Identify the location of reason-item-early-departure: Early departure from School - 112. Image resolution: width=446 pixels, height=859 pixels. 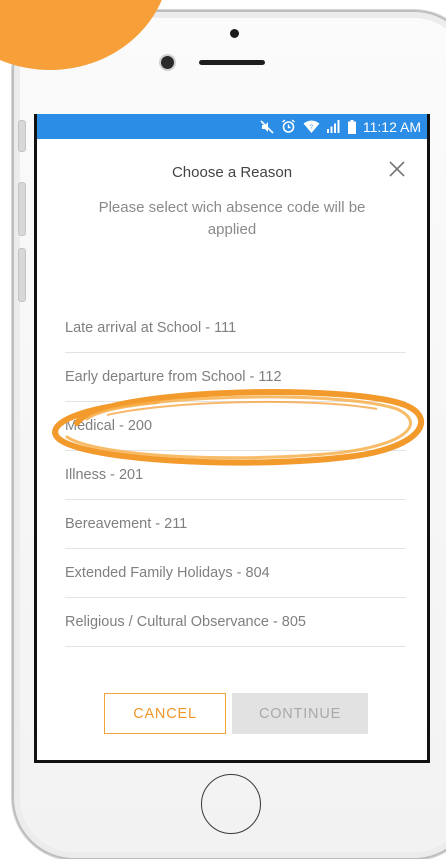
(235, 377).